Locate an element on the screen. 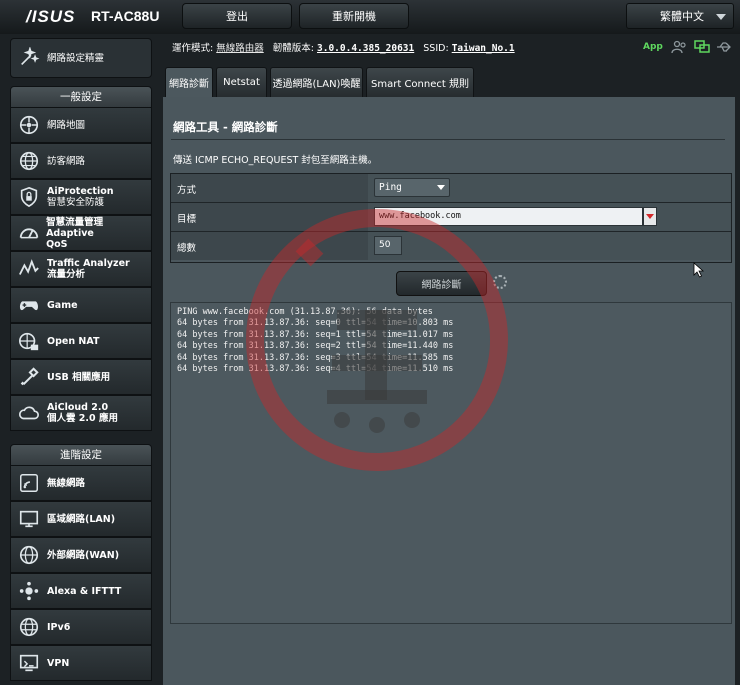  target-row: 目標 www.facebook.com is located at coordinates (451, 217).